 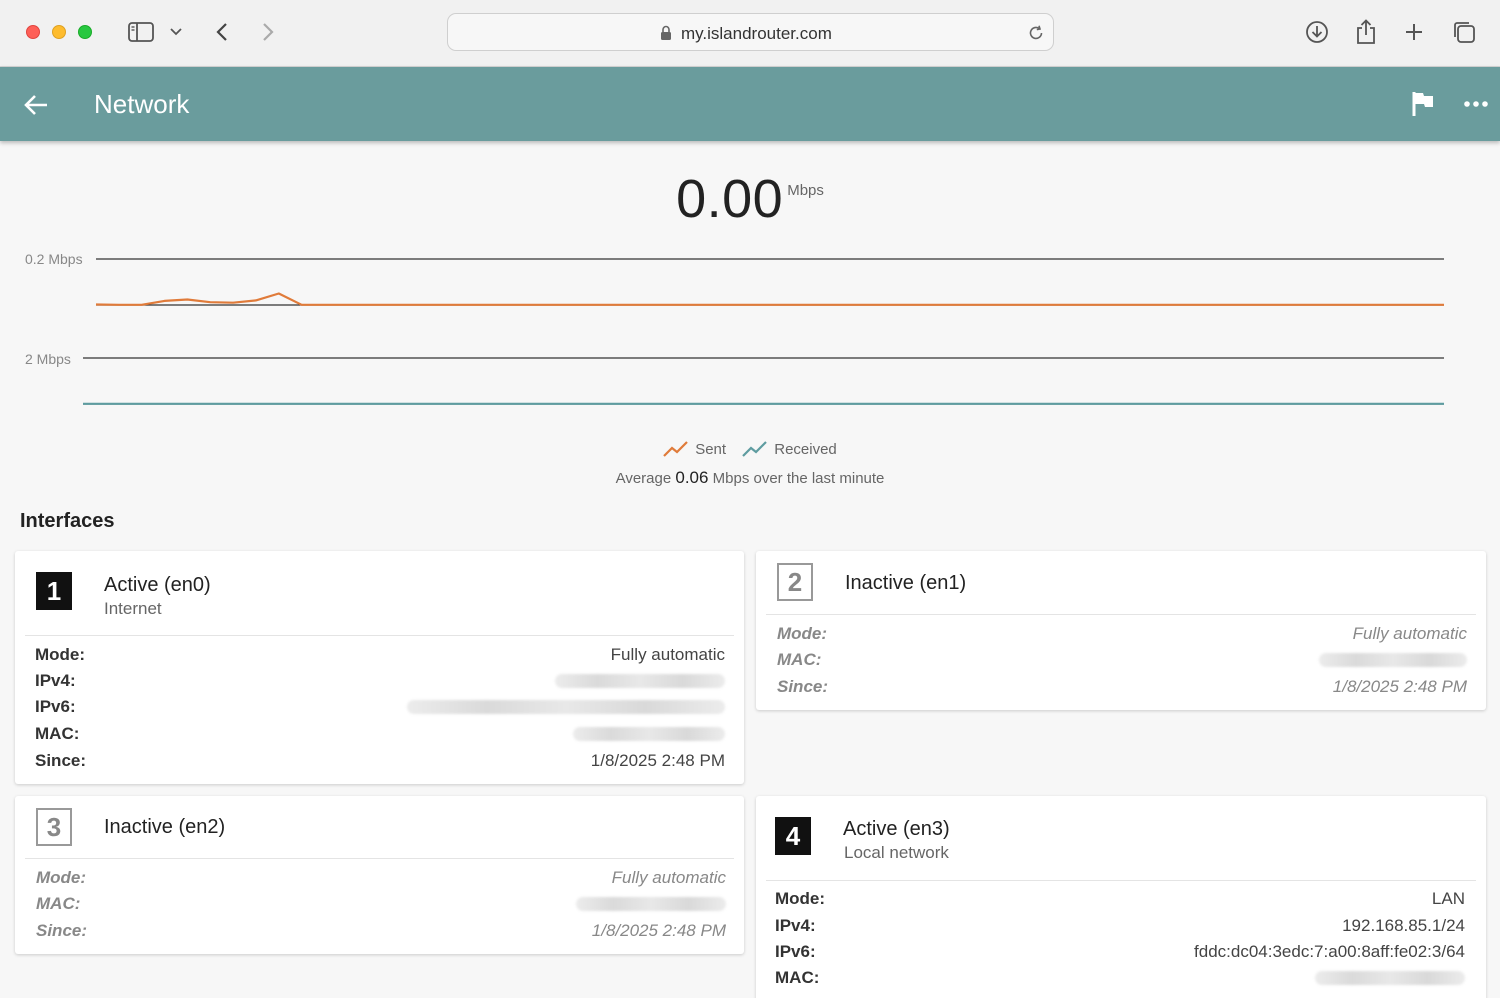 What do you see at coordinates (1476, 104) in the screenshot?
I see `more-horizontal-icon` at bounding box center [1476, 104].